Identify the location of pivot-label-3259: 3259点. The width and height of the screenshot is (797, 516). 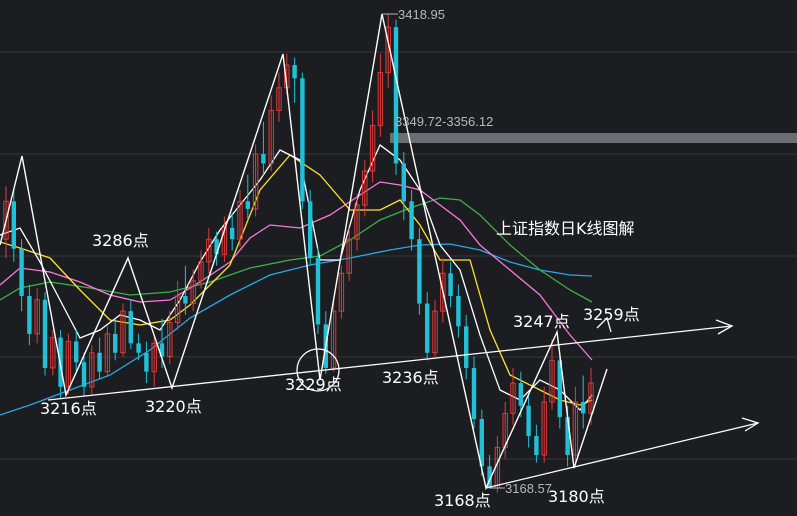
(611, 314).